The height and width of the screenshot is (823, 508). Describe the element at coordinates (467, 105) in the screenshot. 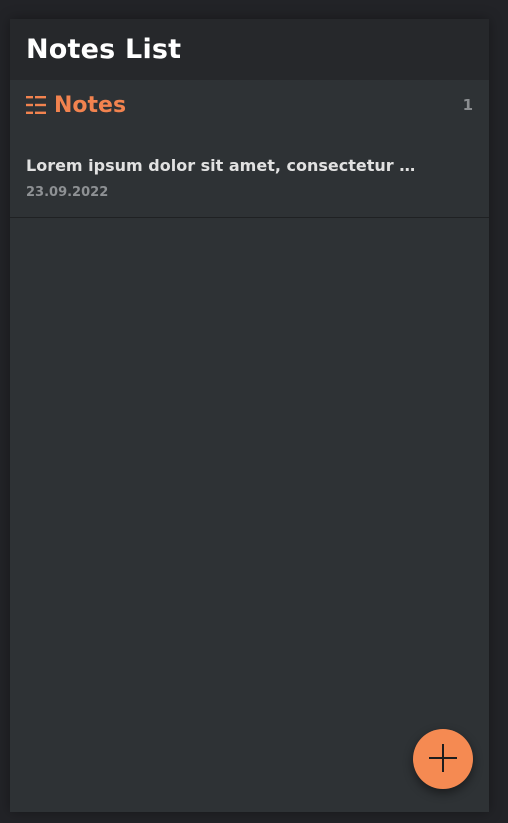

I see `notes-count-badge: 1` at that location.